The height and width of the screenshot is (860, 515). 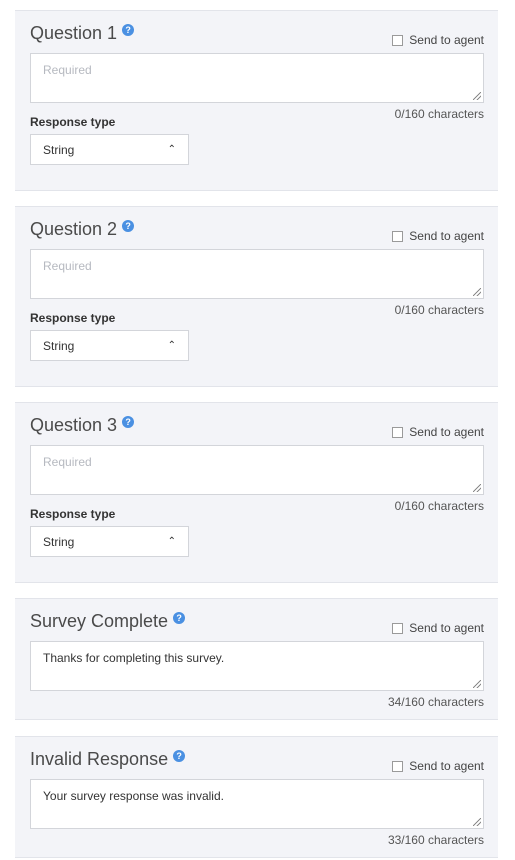 What do you see at coordinates (439, 310) in the screenshot?
I see `question-2-char-count: 0/160 characters` at bounding box center [439, 310].